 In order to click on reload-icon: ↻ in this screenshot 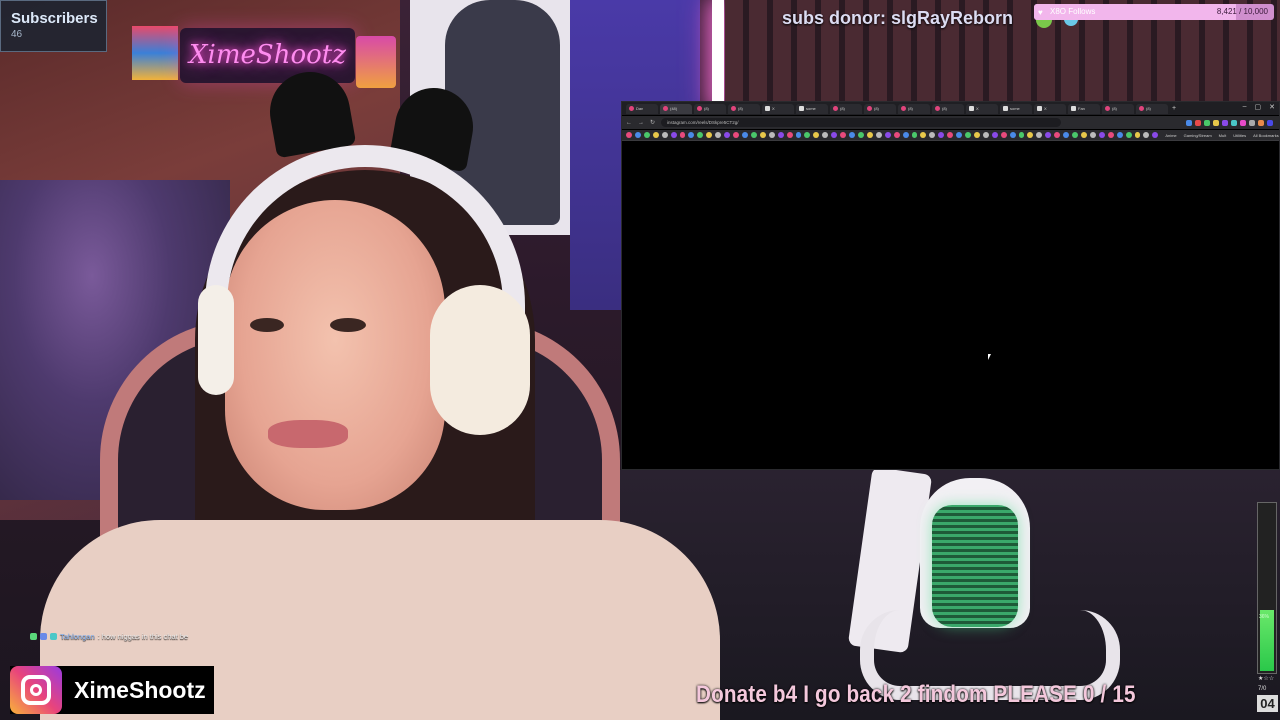, I will do `click(652, 122)`.